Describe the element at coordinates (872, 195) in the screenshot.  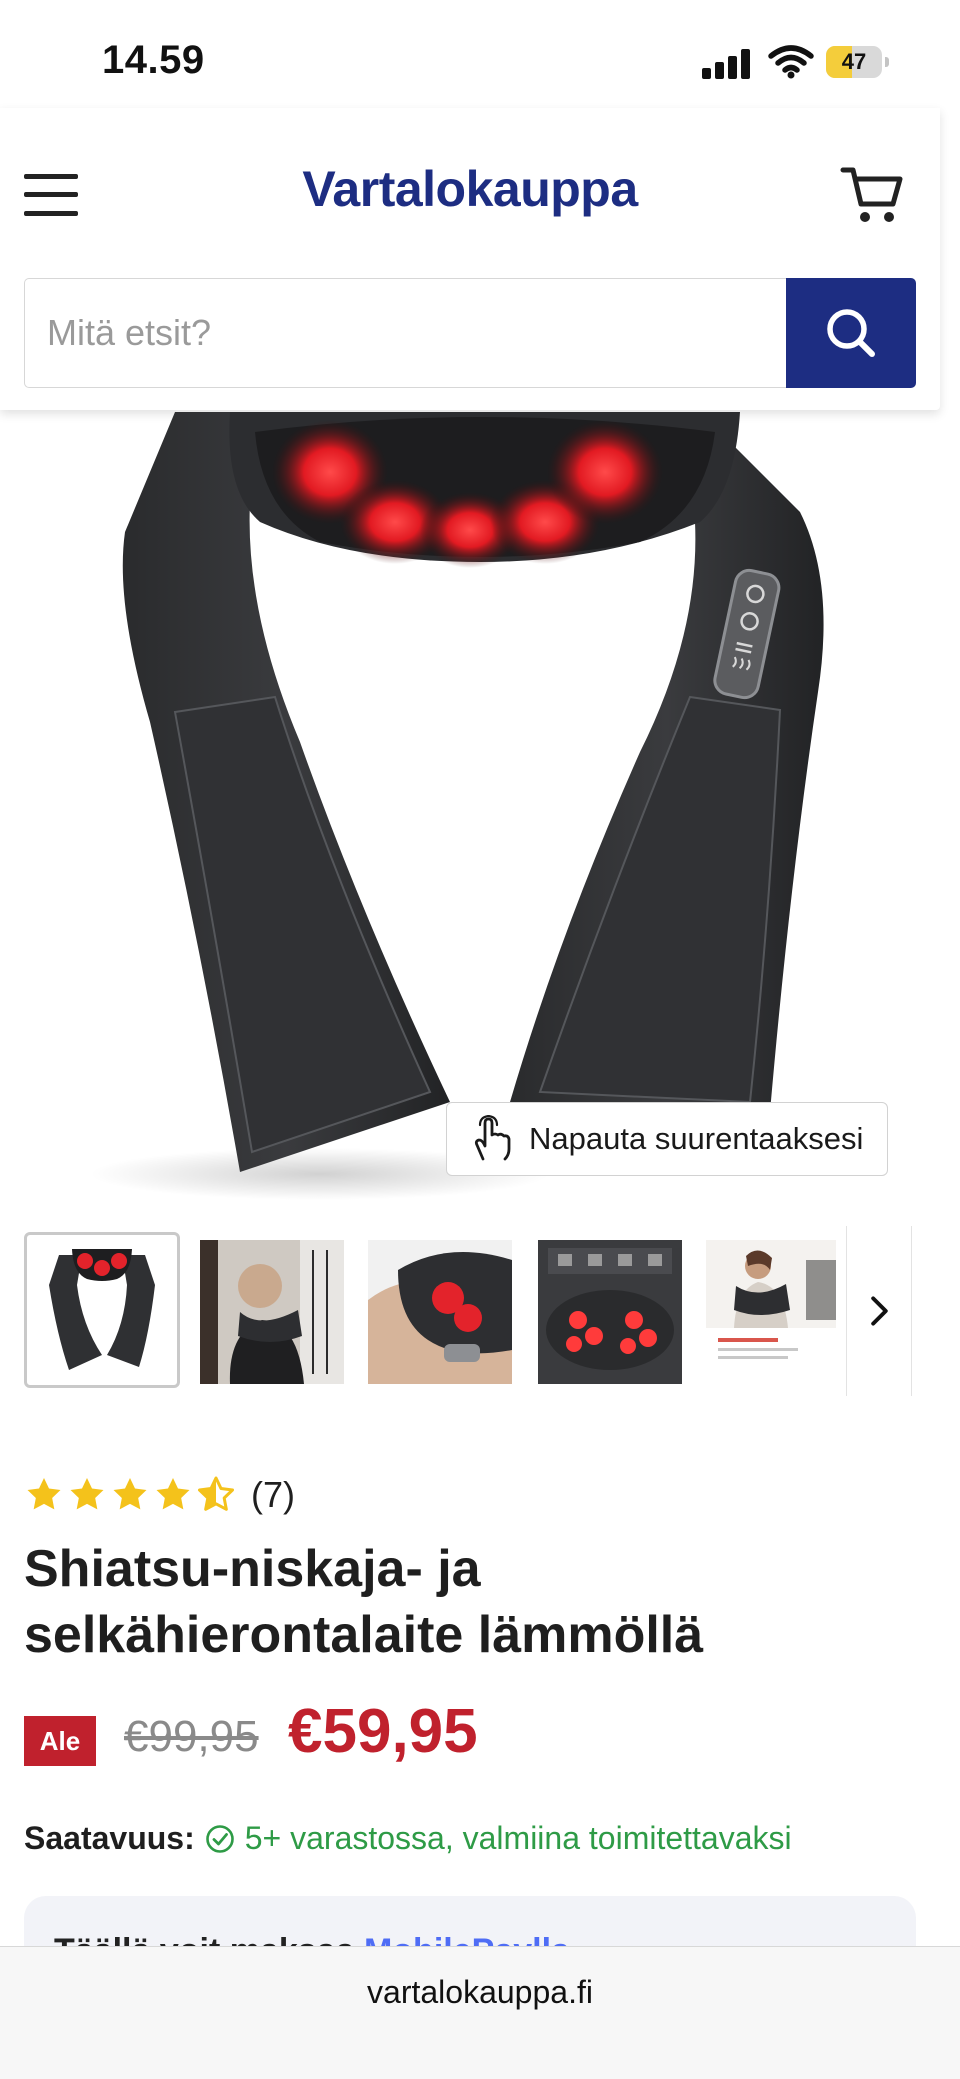
I see `cart-icon` at that location.